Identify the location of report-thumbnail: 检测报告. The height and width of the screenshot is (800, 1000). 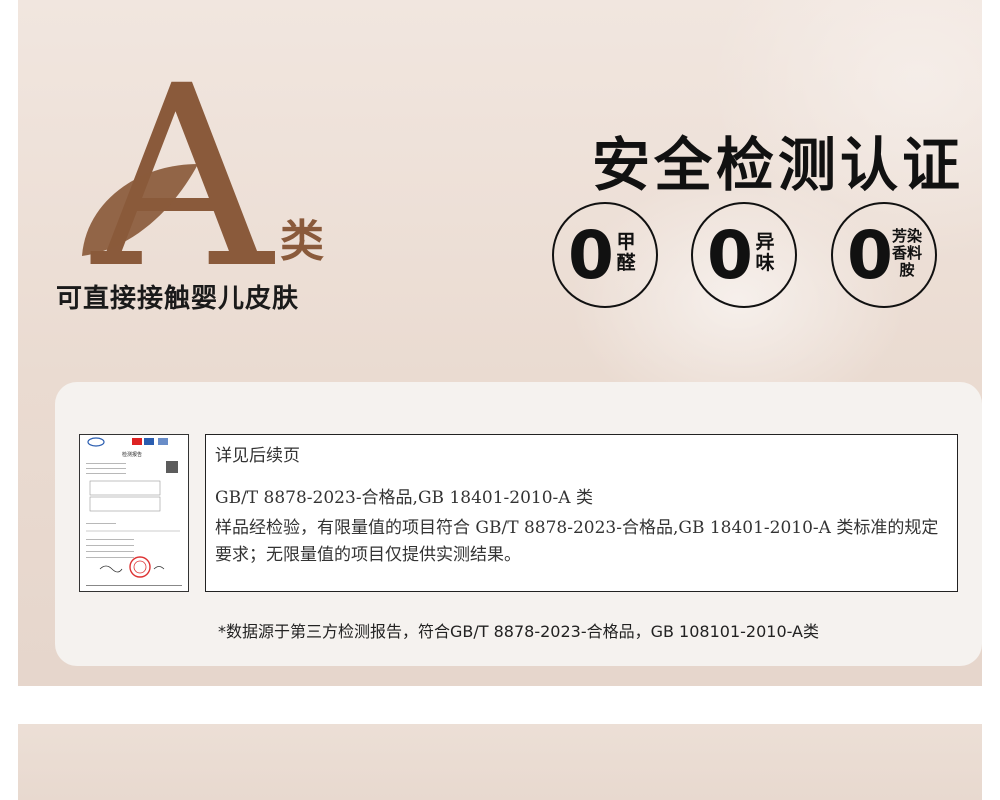
(134, 513).